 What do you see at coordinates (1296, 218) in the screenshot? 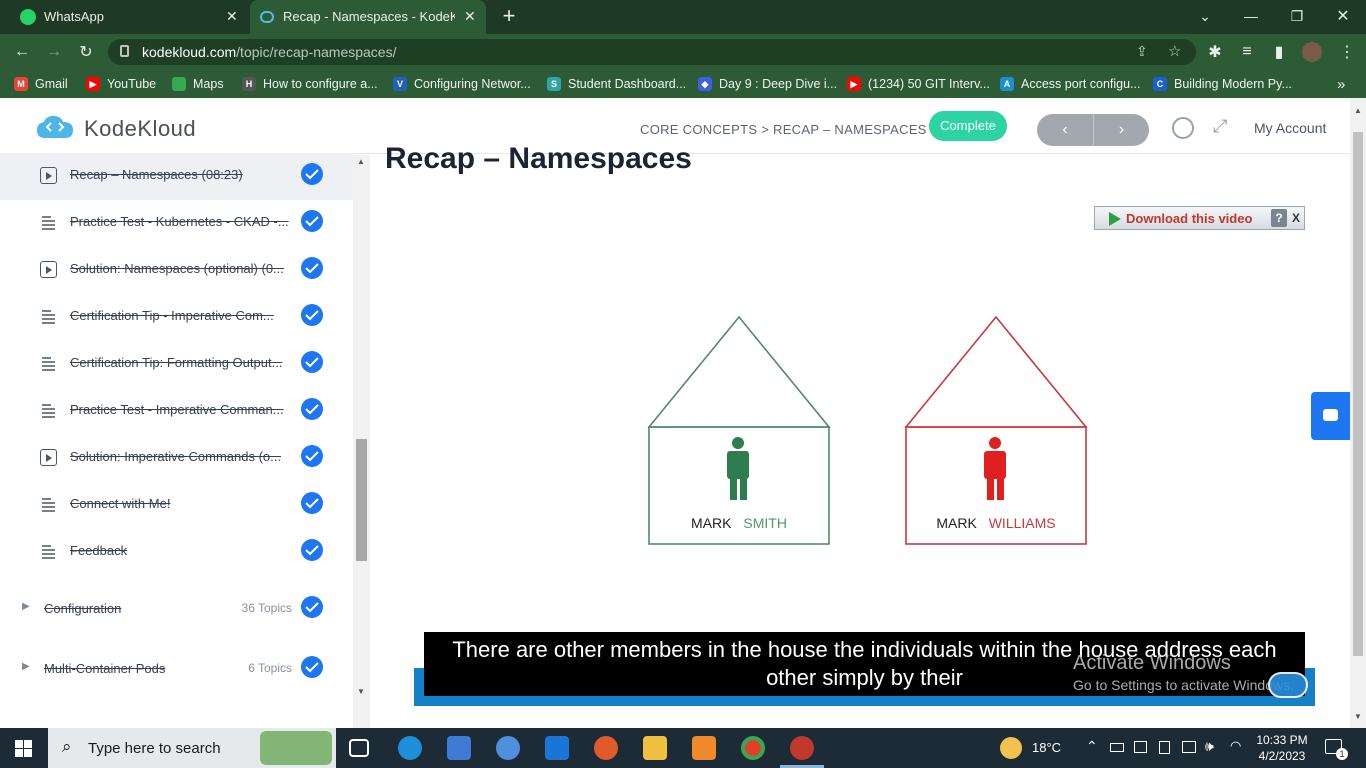
I see `close-icon: X` at bounding box center [1296, 218].